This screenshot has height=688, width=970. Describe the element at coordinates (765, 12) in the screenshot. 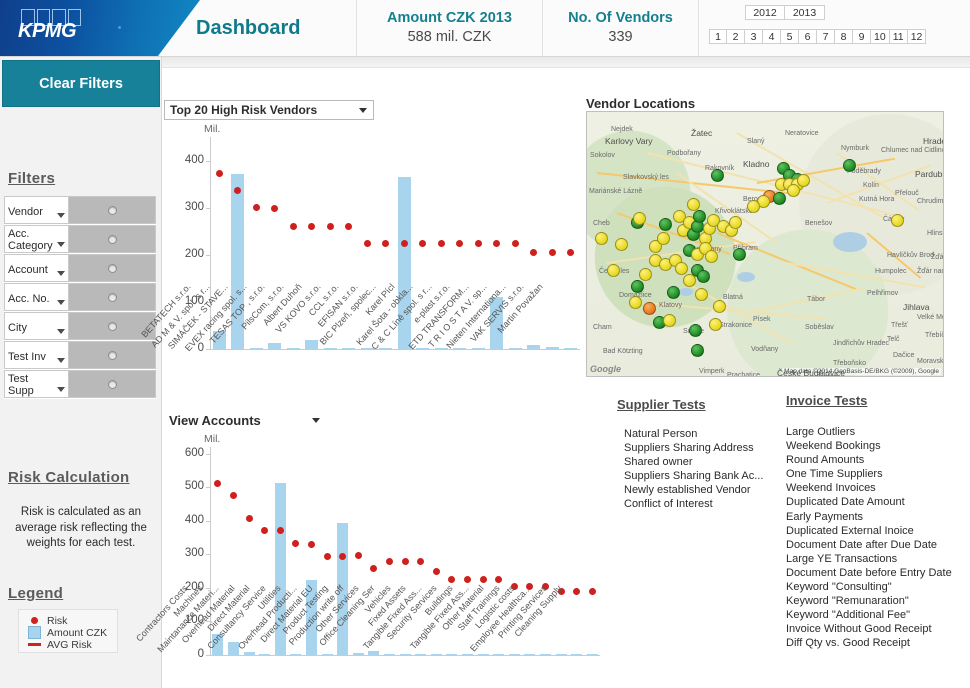

I see `year-button-2012: 2012` at that location.